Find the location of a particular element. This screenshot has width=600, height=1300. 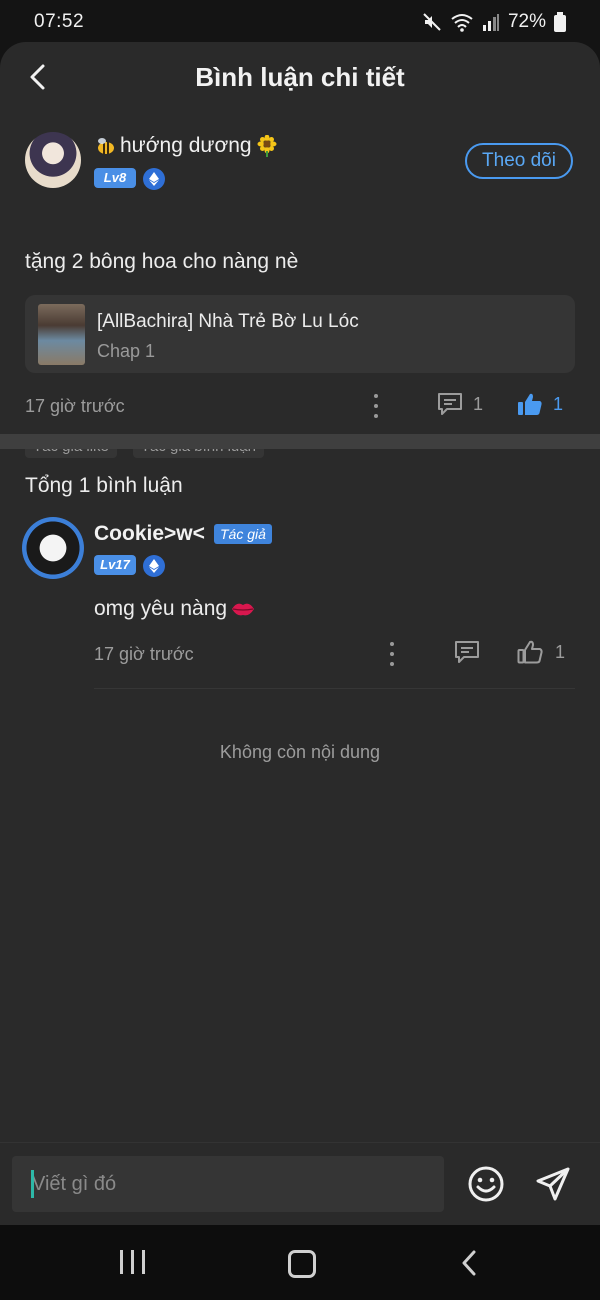

like-button: 1 is located at coordinates (540, 404).